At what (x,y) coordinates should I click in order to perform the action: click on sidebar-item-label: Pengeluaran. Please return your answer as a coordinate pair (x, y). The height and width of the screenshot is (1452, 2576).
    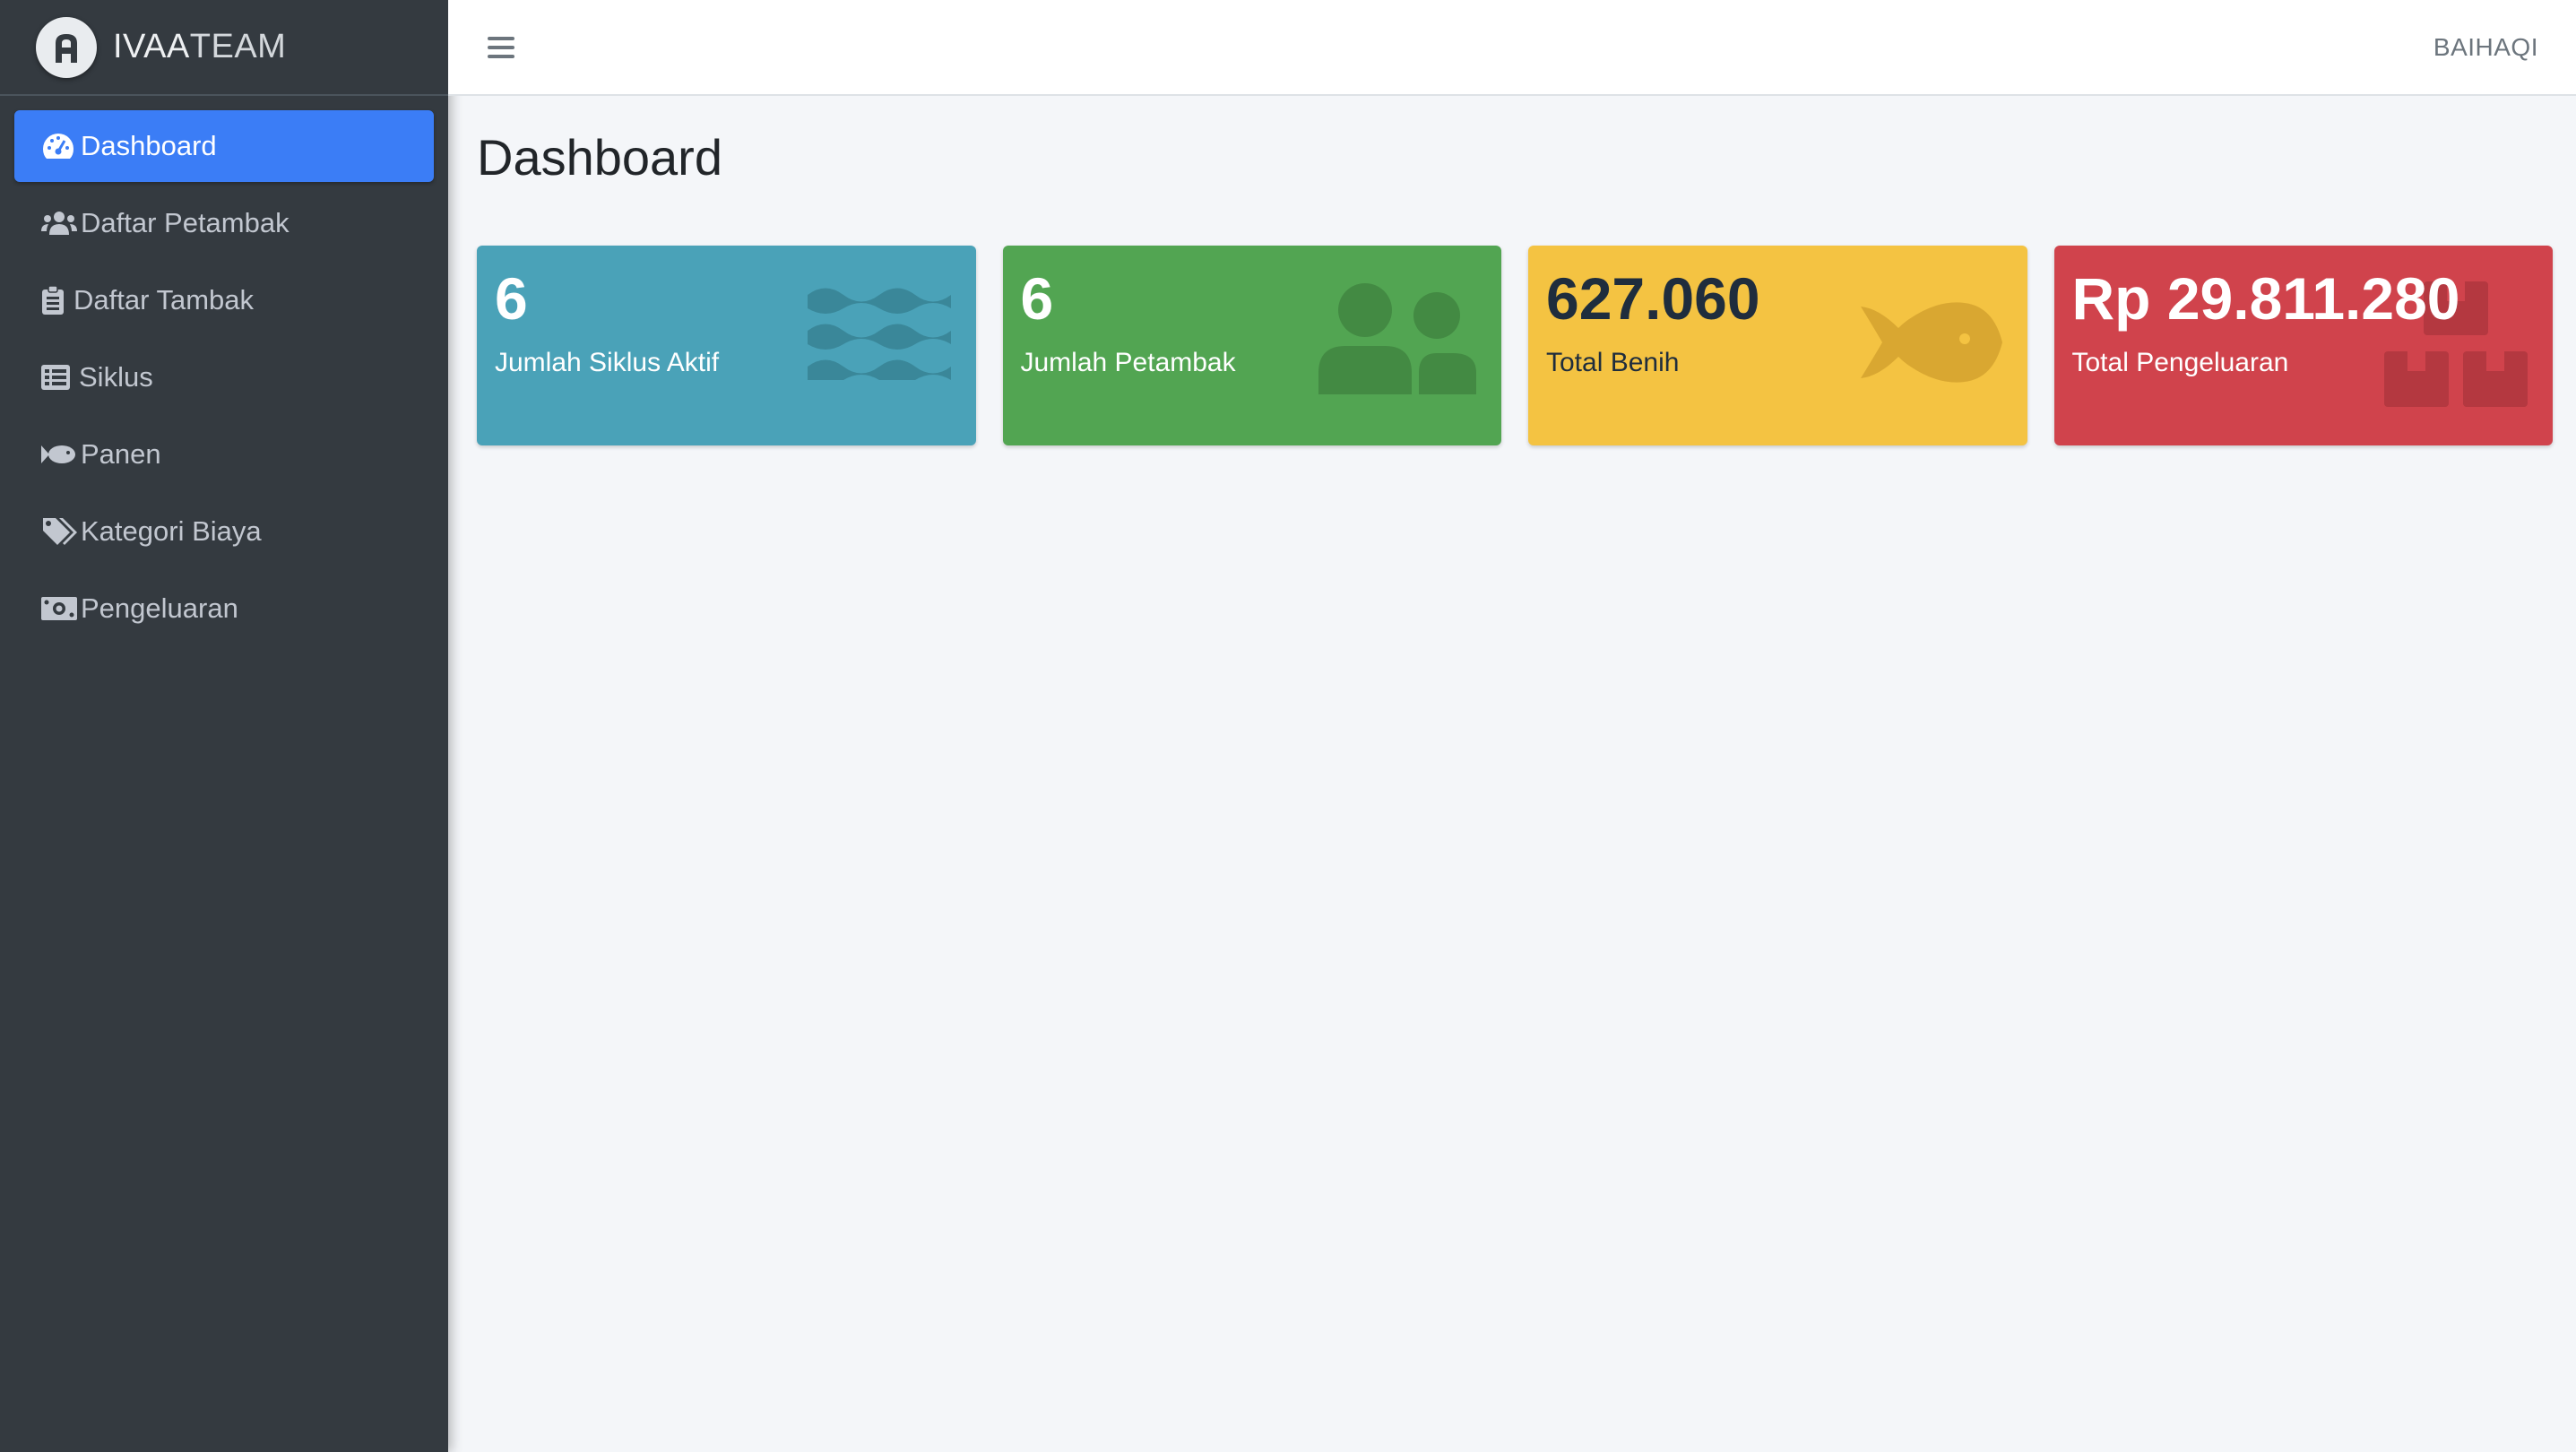
    Looking at the image, I should click on (159, 608).